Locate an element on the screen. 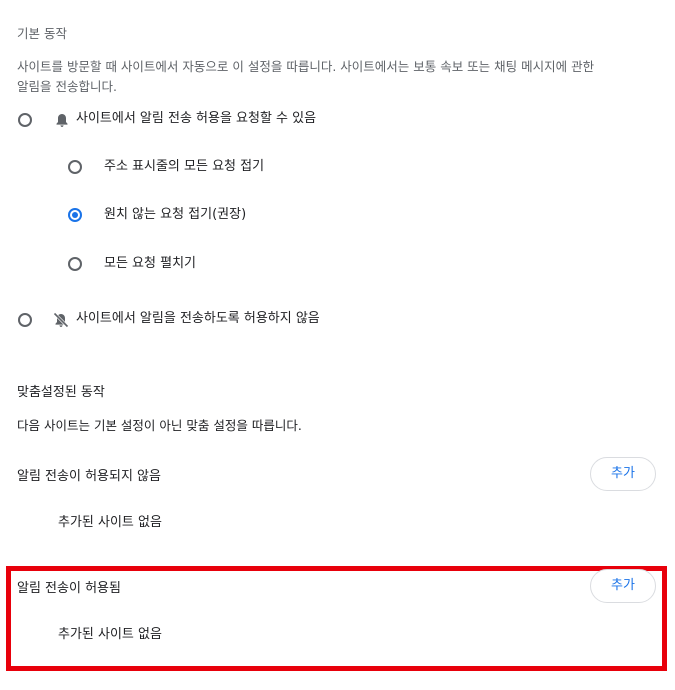  allow-requests-option: 사이트에서 알림 전송 허용을 요청할 수 있음 is located at coordinates (182, 120).